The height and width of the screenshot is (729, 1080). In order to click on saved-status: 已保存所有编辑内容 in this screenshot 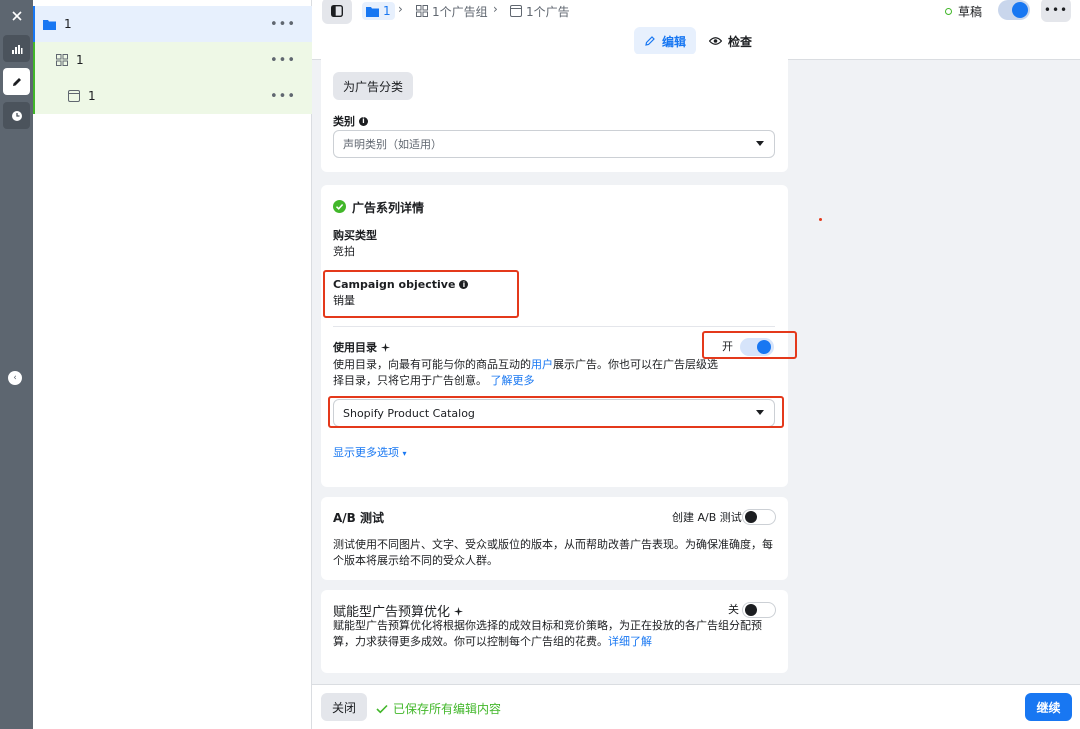, I will do `click(438, 708)`.